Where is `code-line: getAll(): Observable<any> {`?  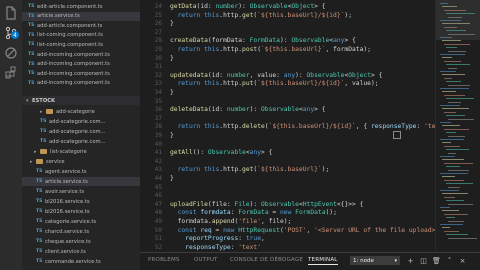 code-line: getAll(): Observable<any> { is located at coordinates (221, 152).